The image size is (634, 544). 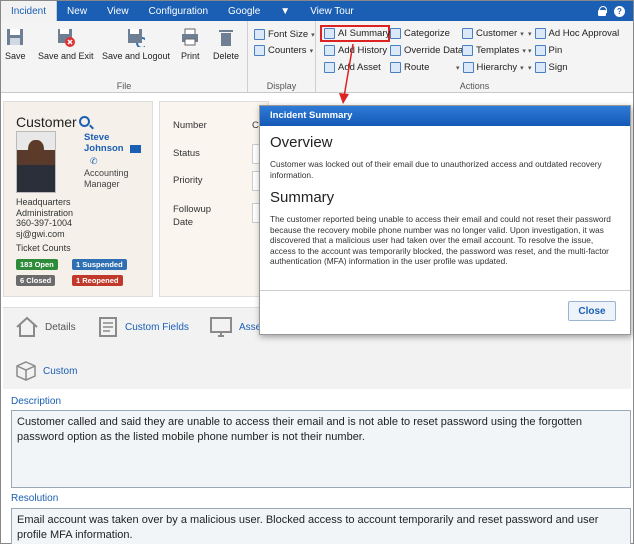 I want to click on menu-dropdown: ▼, so click(x=285, y=11).